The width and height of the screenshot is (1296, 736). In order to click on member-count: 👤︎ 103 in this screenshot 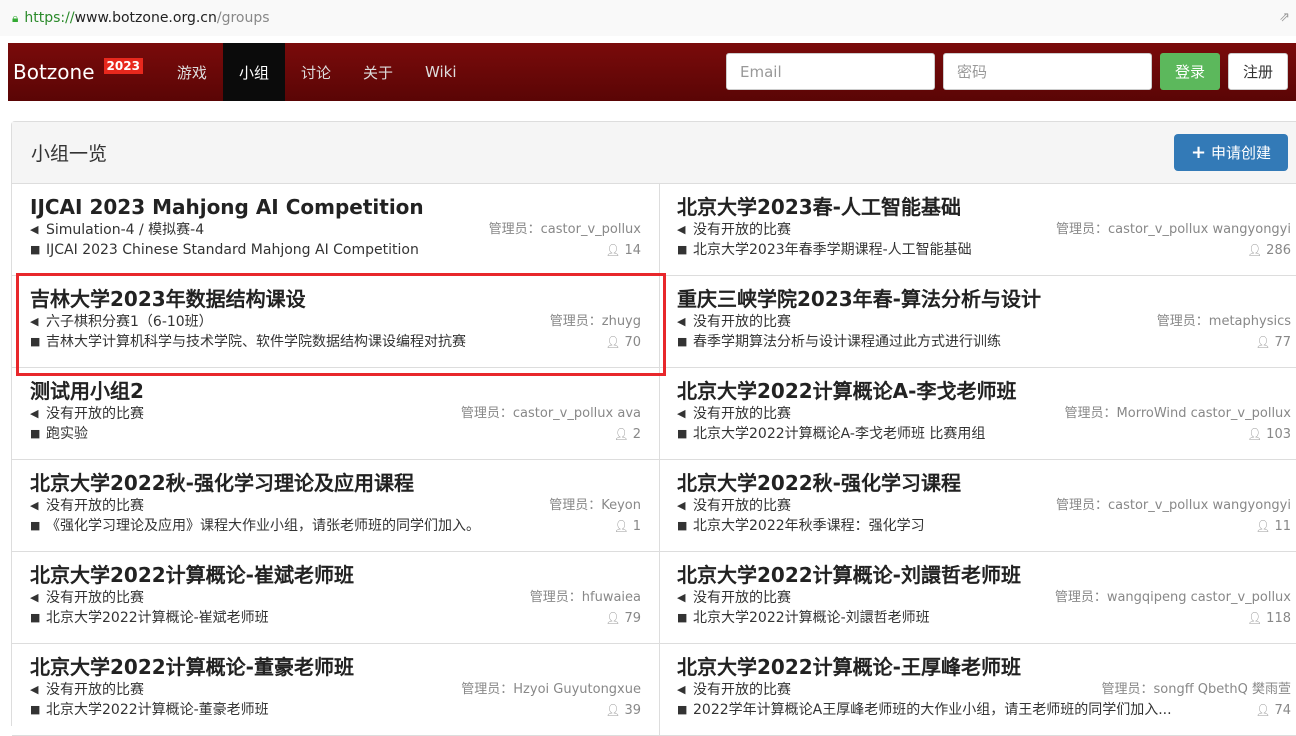, I will do `click(1269, 434)`.